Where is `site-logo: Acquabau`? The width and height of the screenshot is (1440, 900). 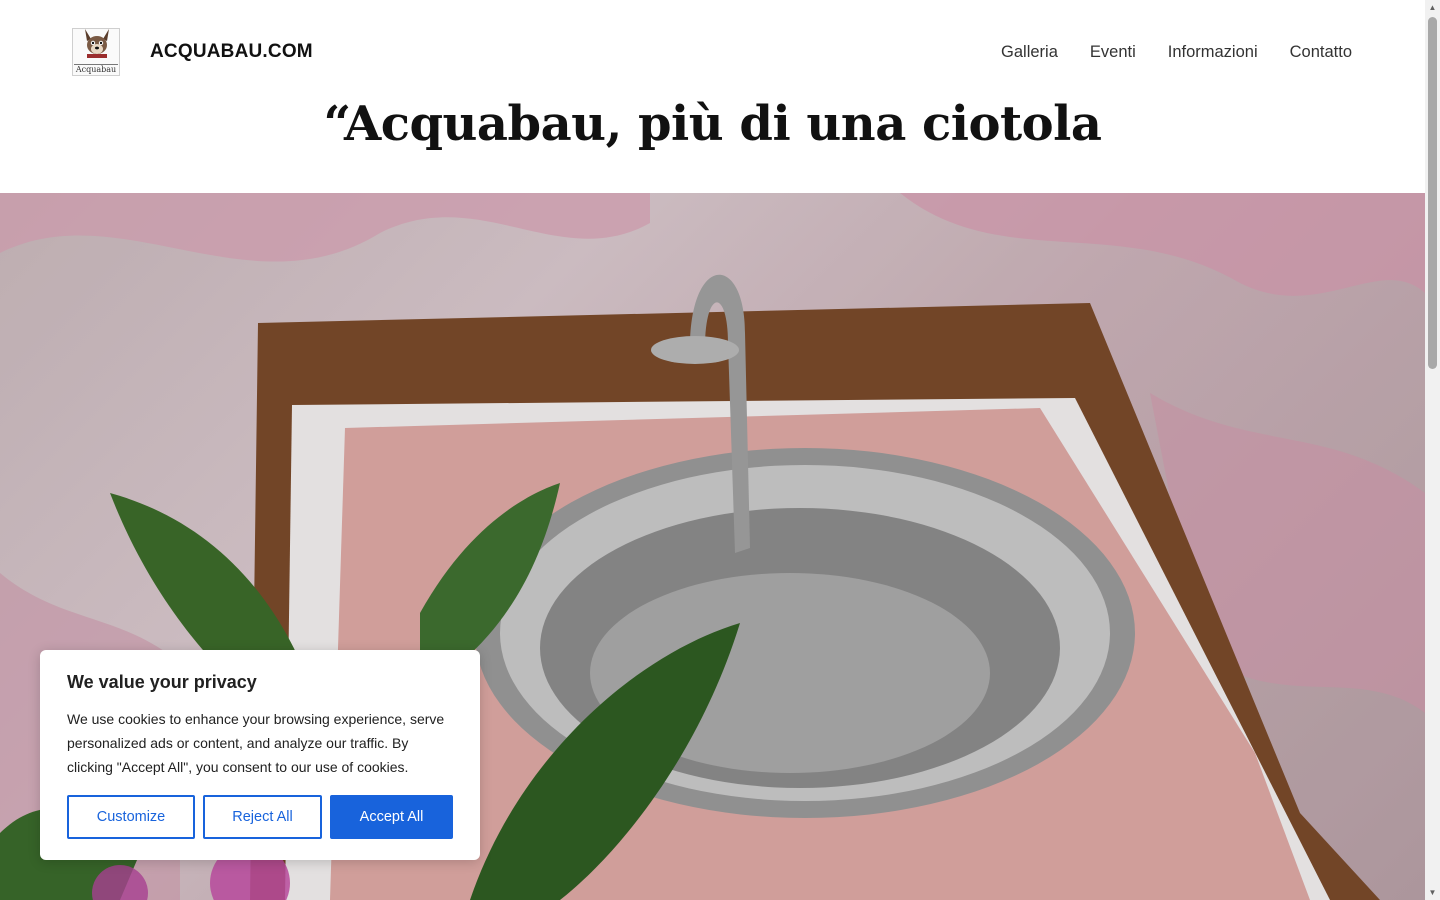
site-logo: Acquabau is located at coordinates (96, 52).